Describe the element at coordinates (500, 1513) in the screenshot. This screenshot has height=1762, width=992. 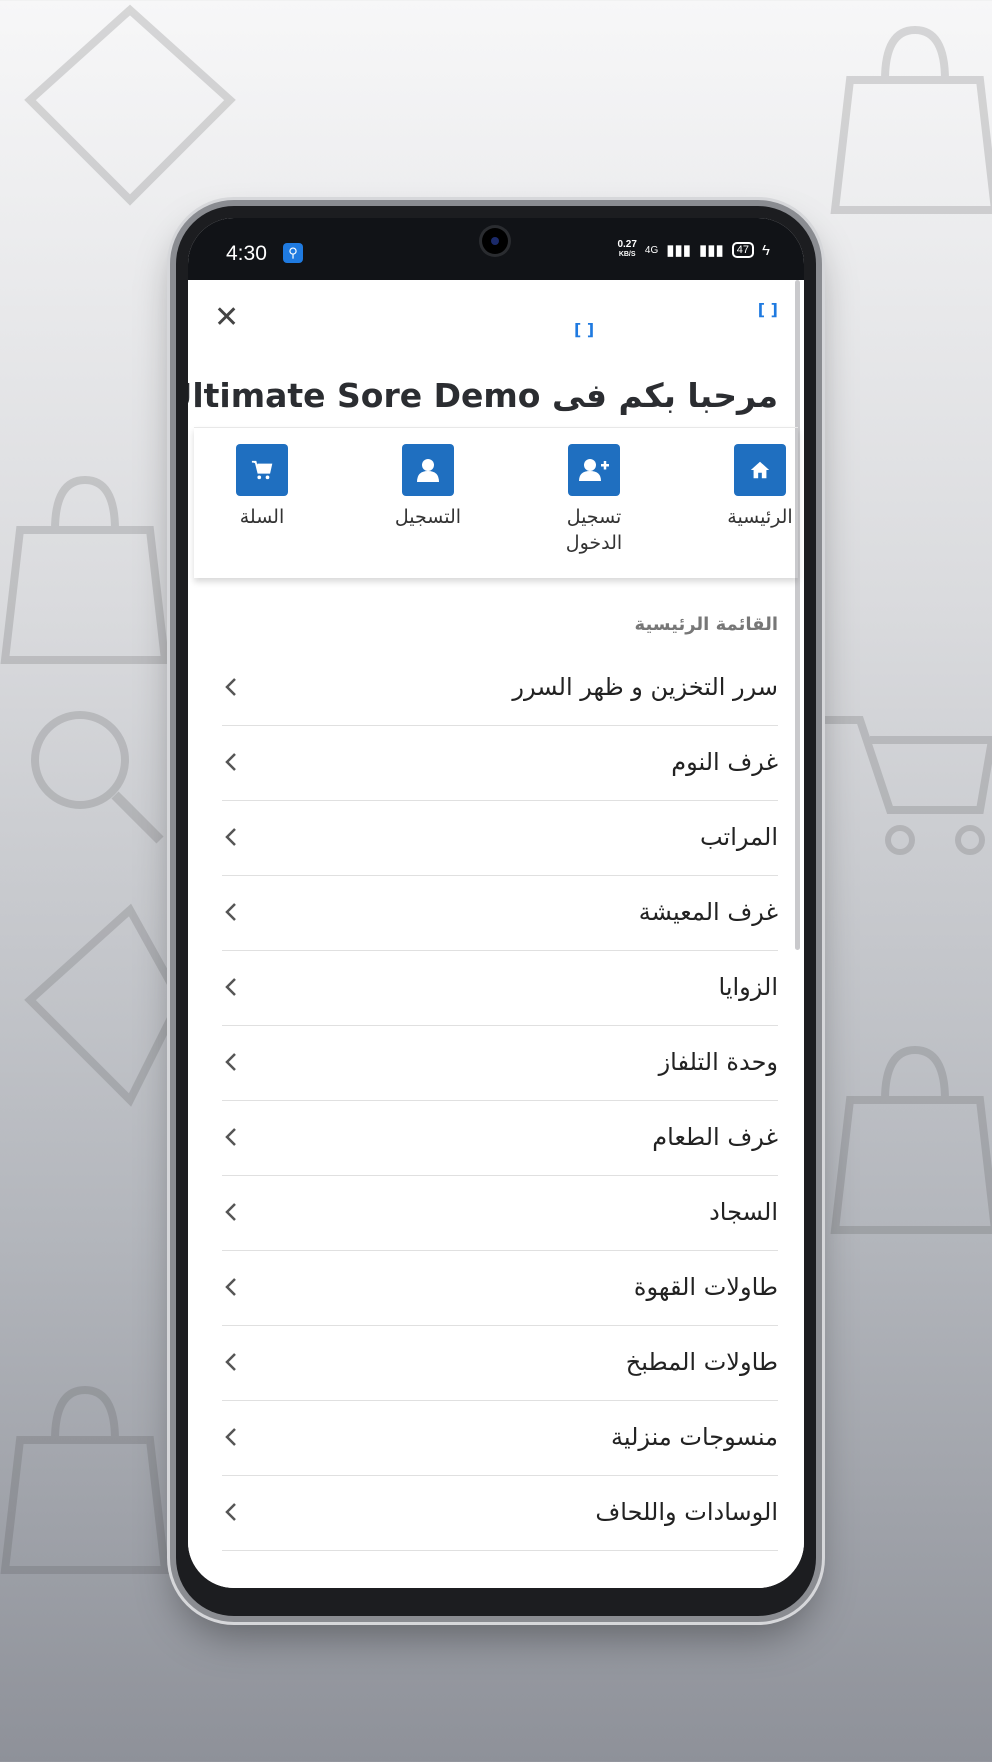
I see `list-item: الوسادات واللحاف` at that location.